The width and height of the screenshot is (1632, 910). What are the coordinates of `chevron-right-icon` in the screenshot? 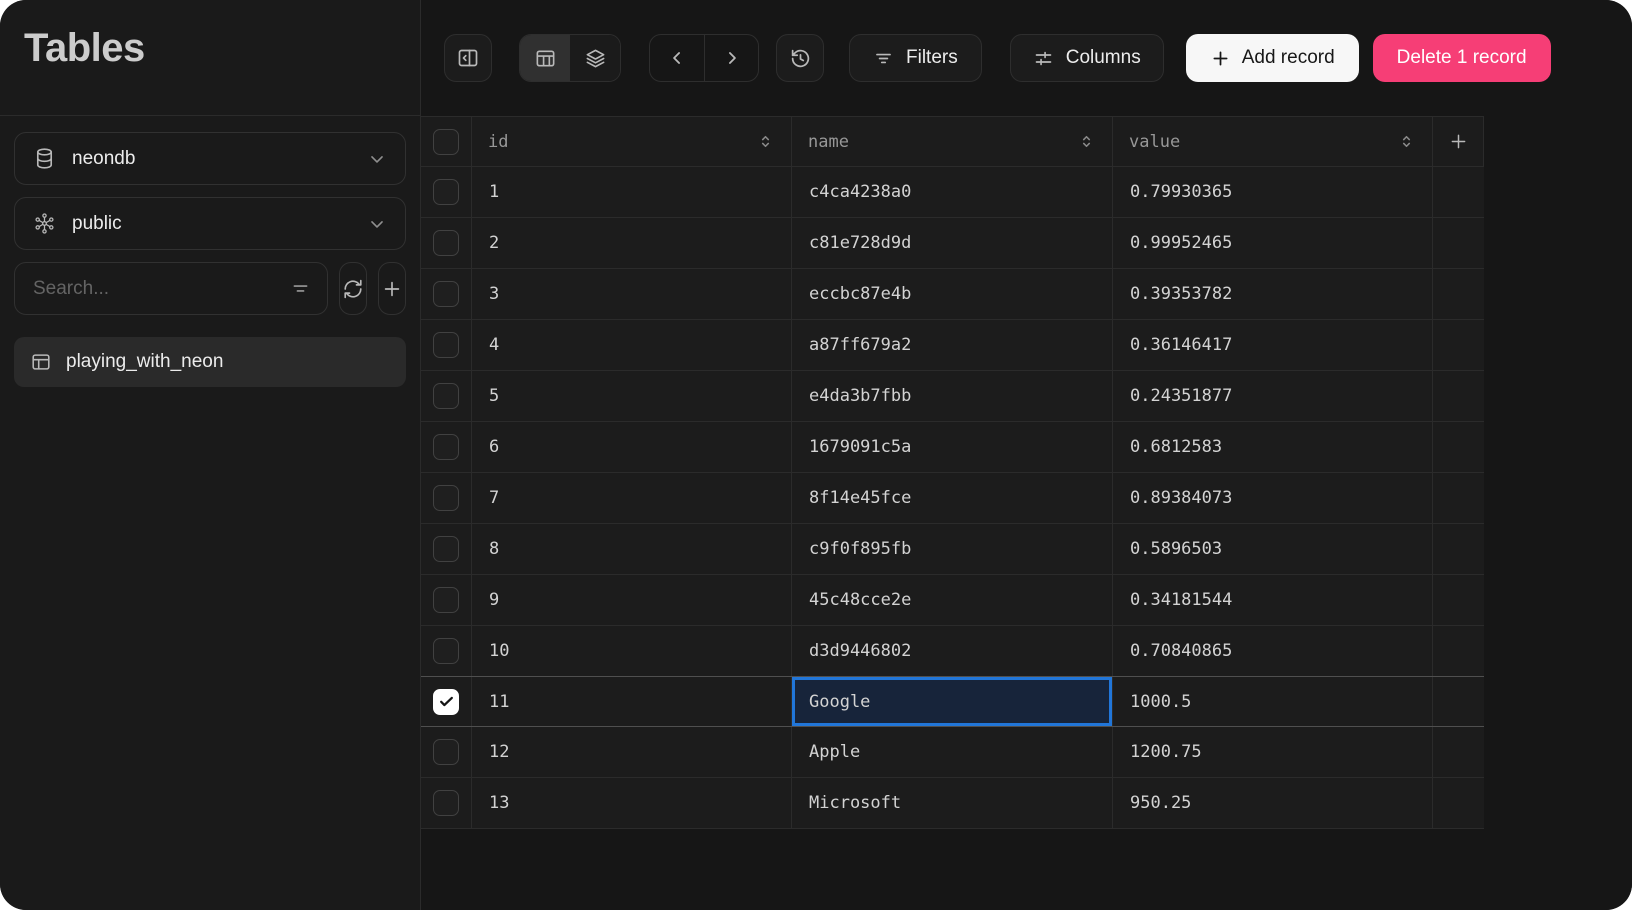 It's located at (732, 58).